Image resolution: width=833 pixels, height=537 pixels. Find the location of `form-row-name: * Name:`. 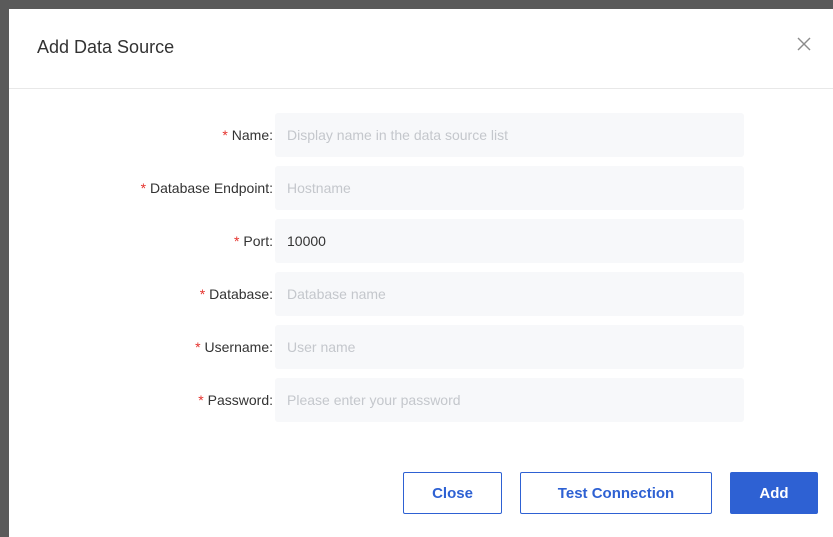

form-row-name: * Name: is located at coordinates (421, 135).